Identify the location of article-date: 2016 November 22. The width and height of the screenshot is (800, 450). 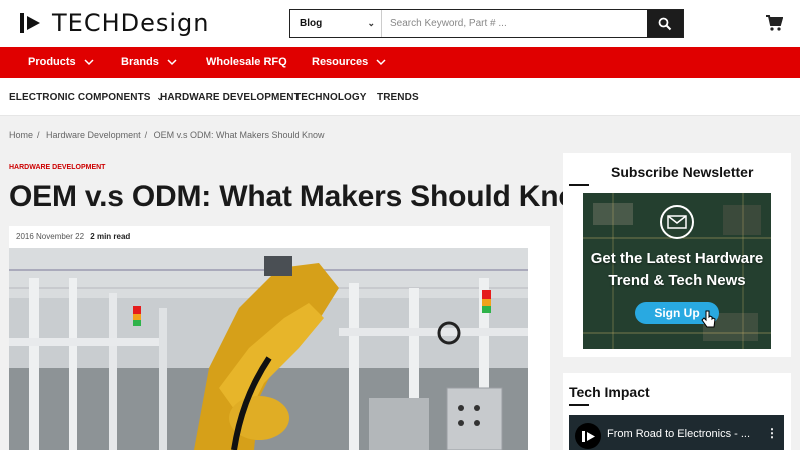
(50, 236).